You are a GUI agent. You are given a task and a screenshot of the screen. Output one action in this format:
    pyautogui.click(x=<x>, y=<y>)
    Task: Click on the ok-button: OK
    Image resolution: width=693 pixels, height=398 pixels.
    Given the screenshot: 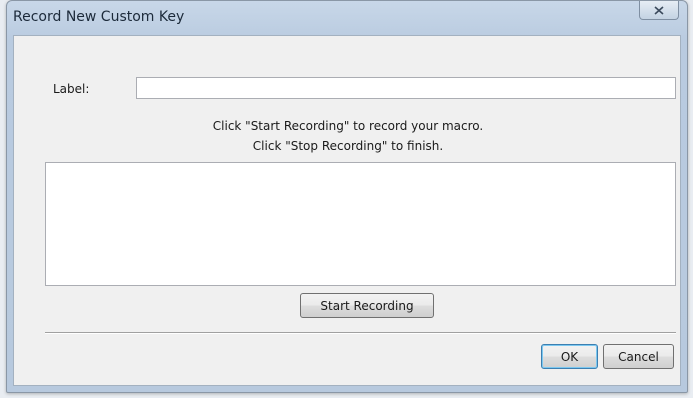 What is the action you would take?
    pyautogui.click(x=569, y=356)
    